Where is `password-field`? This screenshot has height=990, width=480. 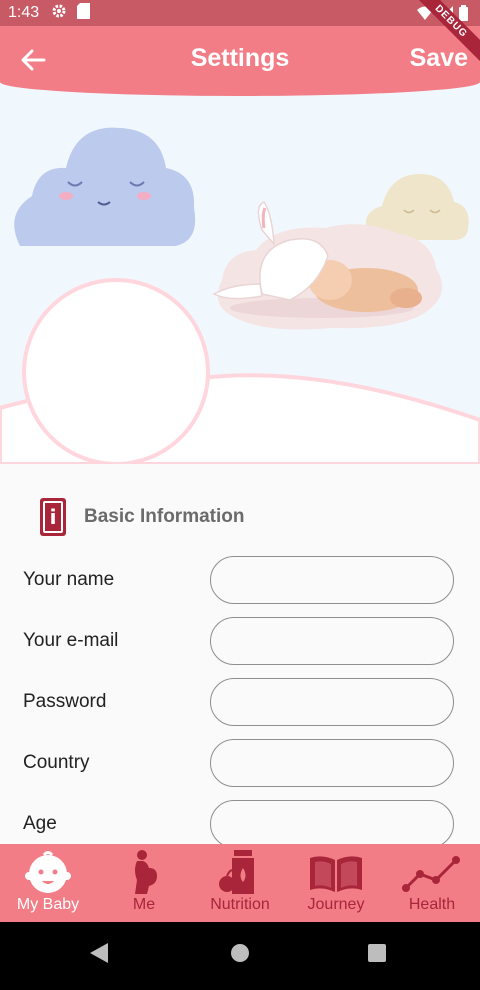
password-field is located at coordinates (332, 702).